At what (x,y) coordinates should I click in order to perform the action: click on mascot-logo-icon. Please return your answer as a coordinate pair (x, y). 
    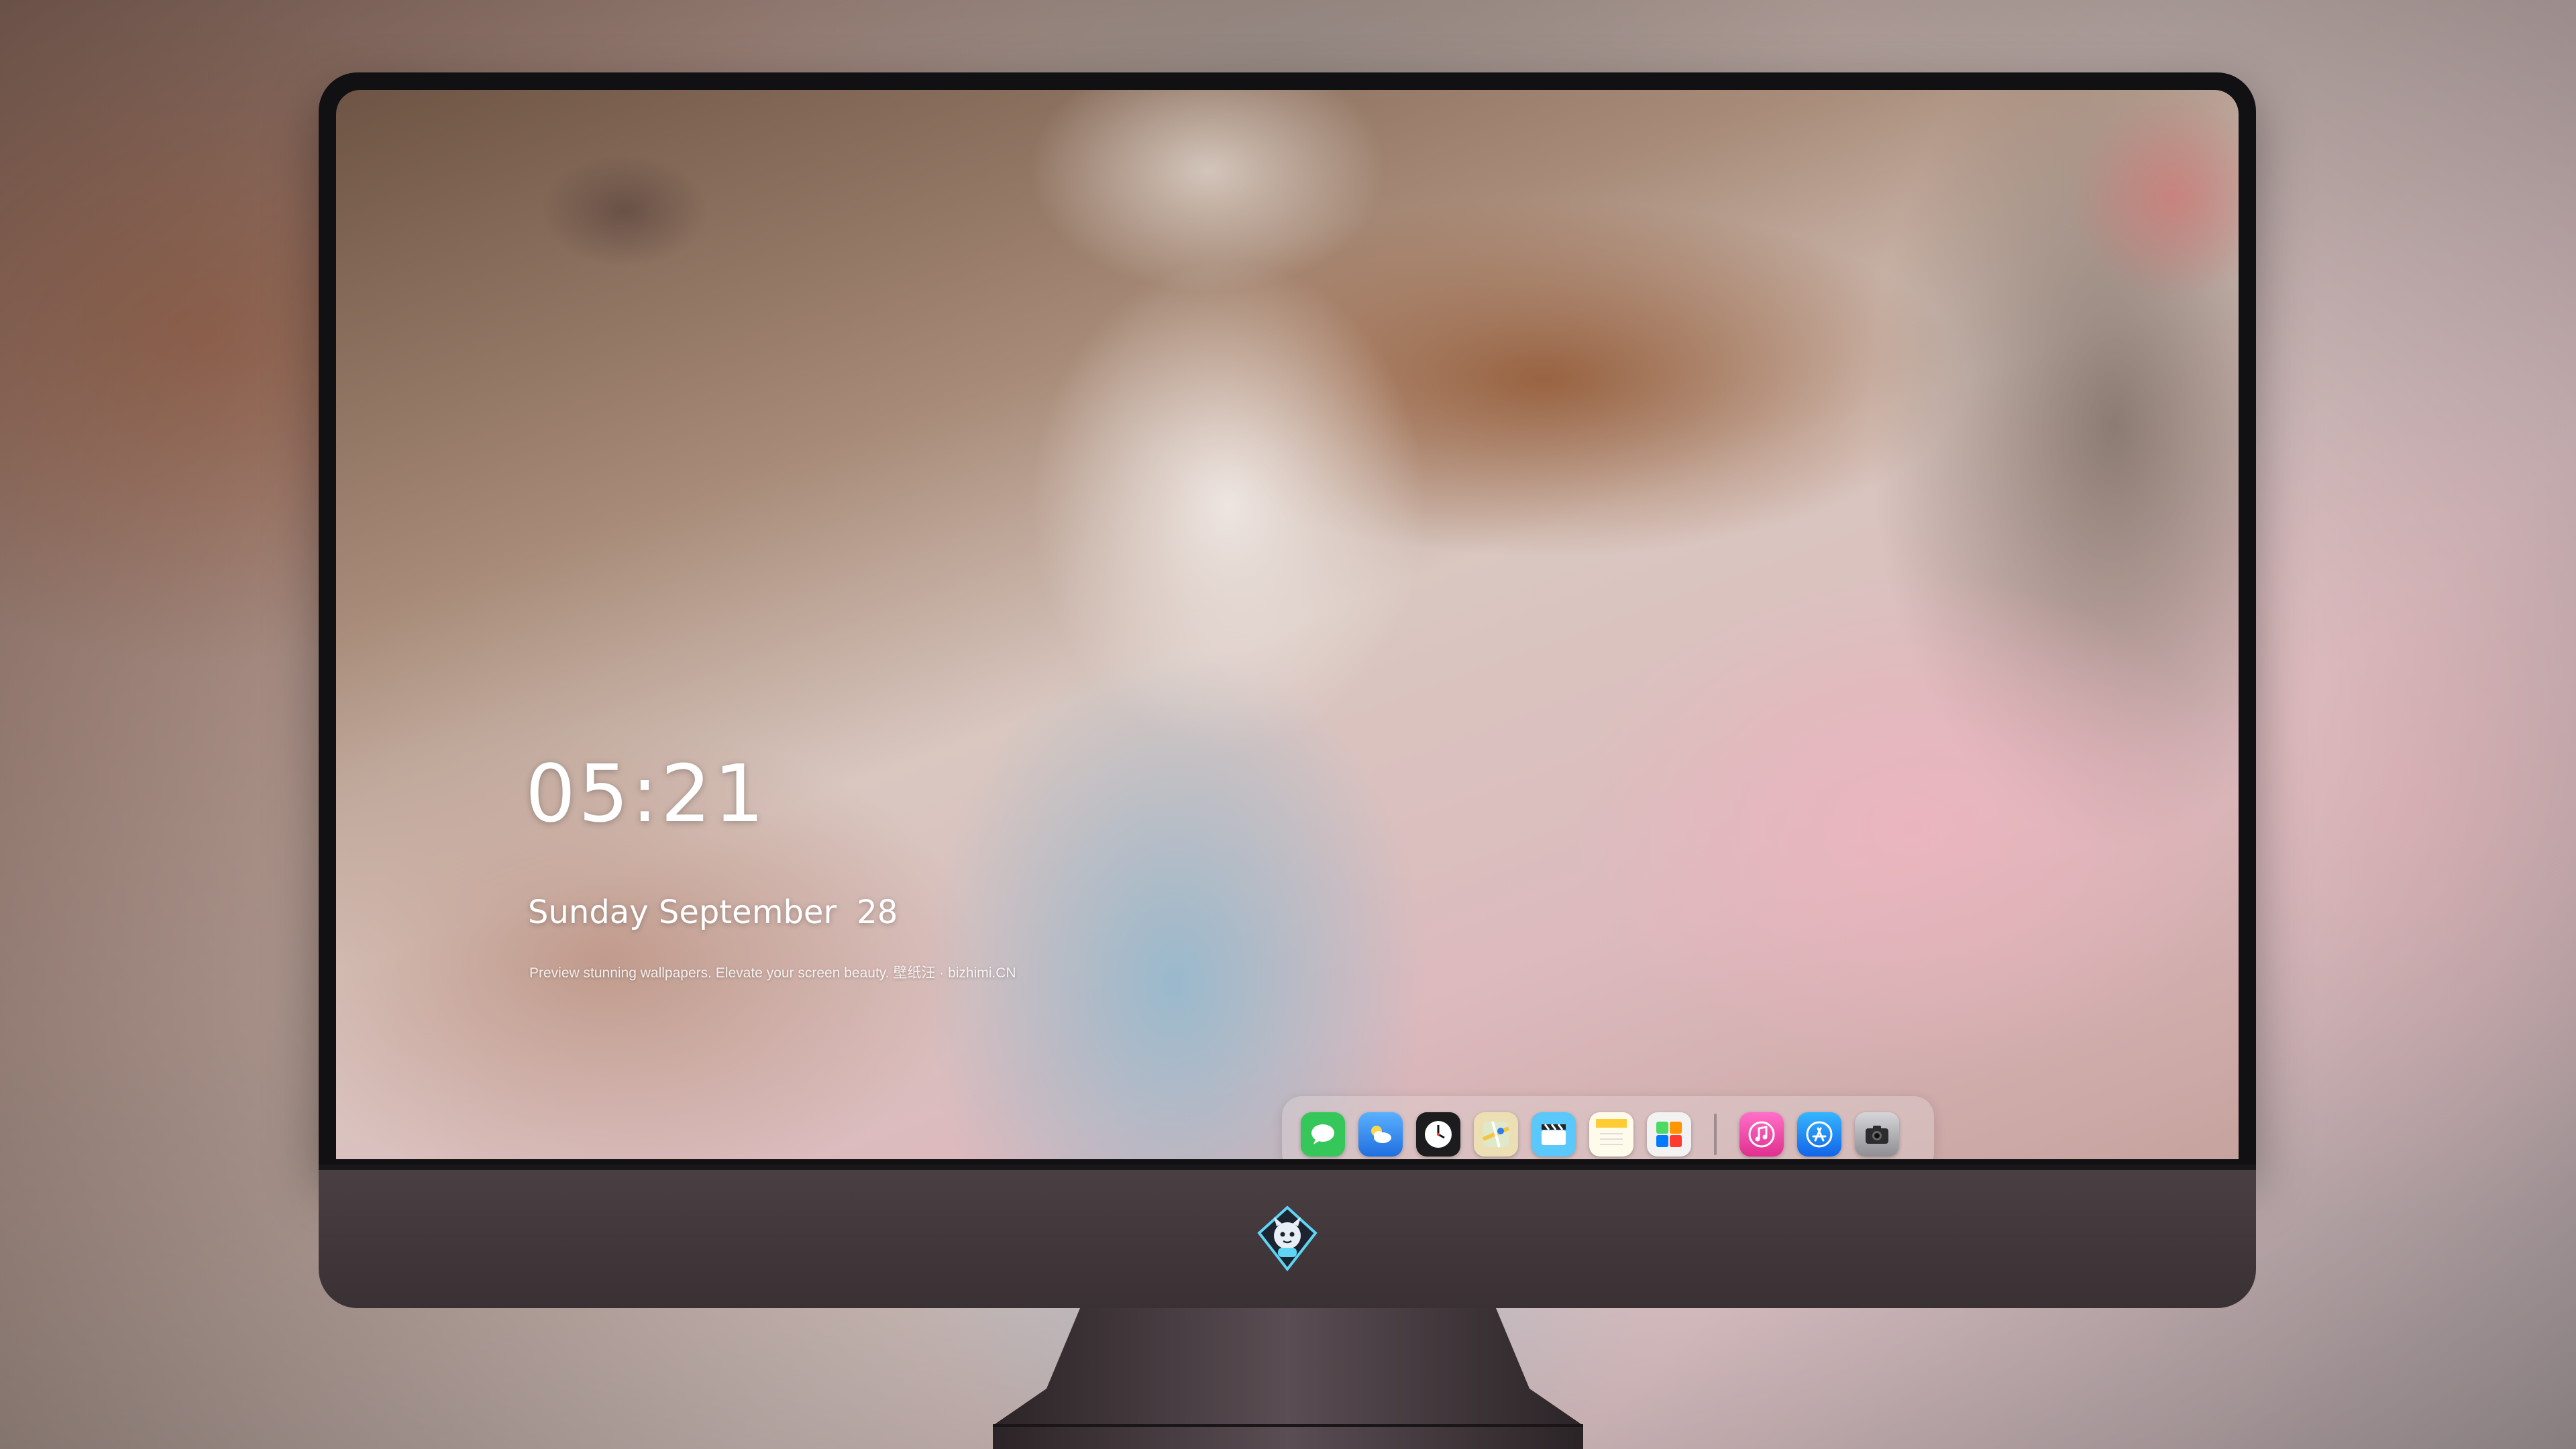
    Looking at the image, I should click on (1287, 1238).